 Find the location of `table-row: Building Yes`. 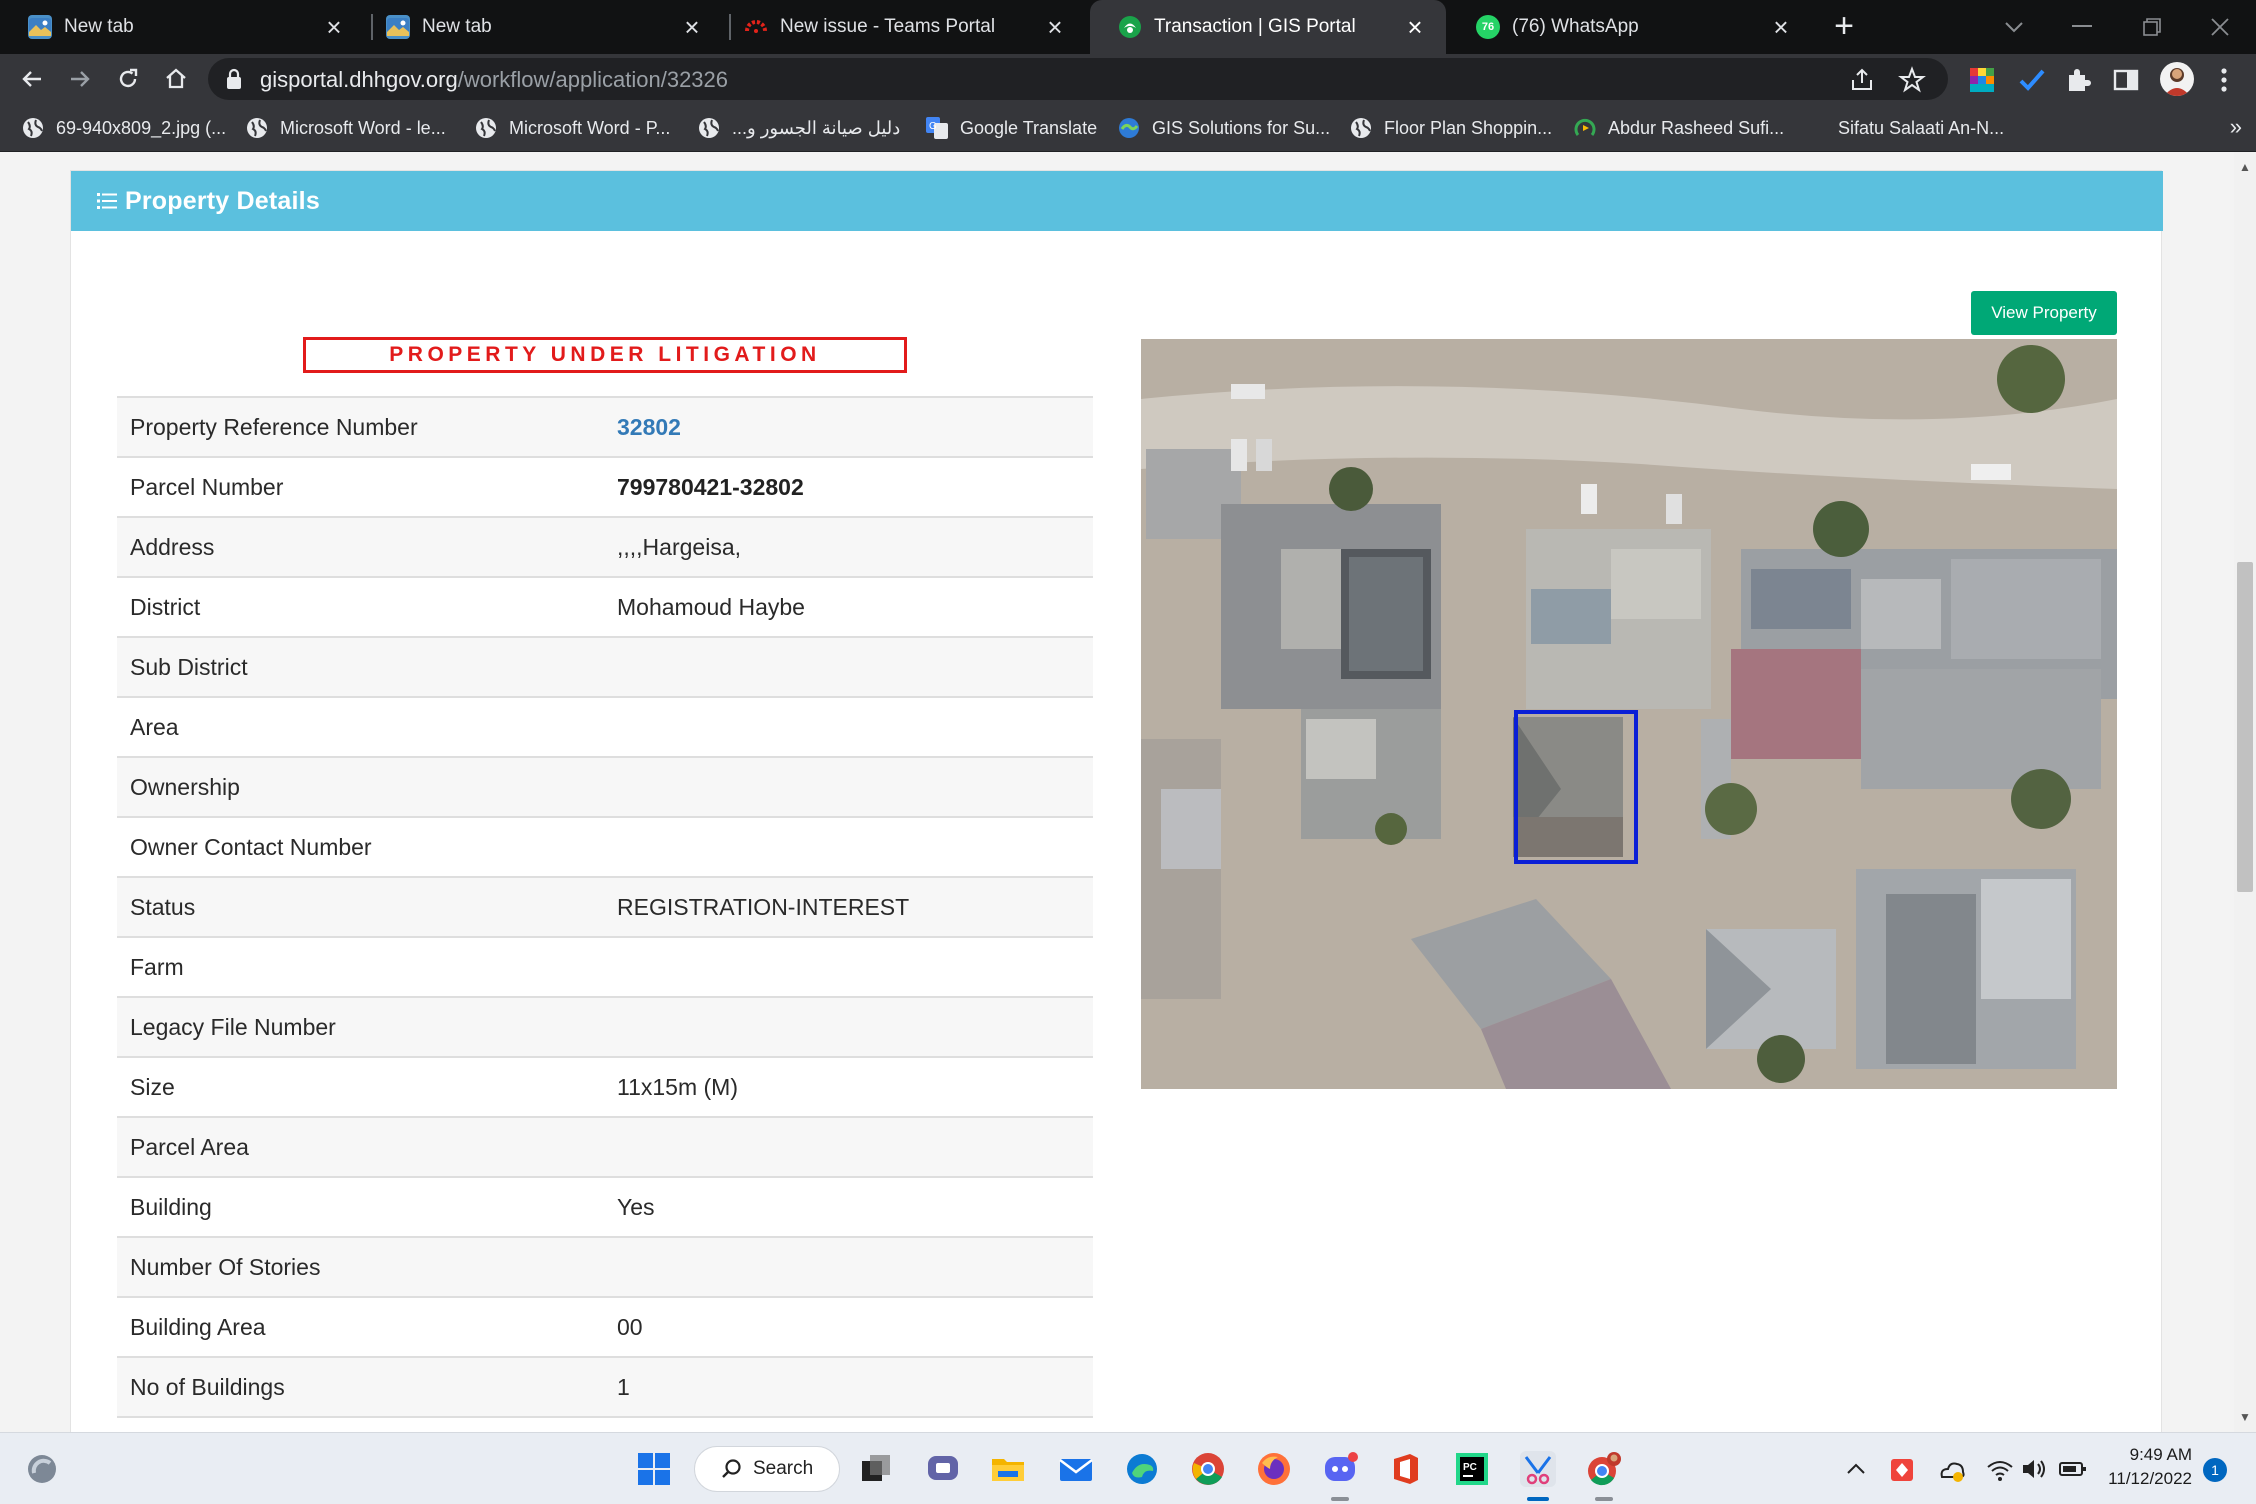

table-row: Building Yes is located at coordinates (605, 1208).